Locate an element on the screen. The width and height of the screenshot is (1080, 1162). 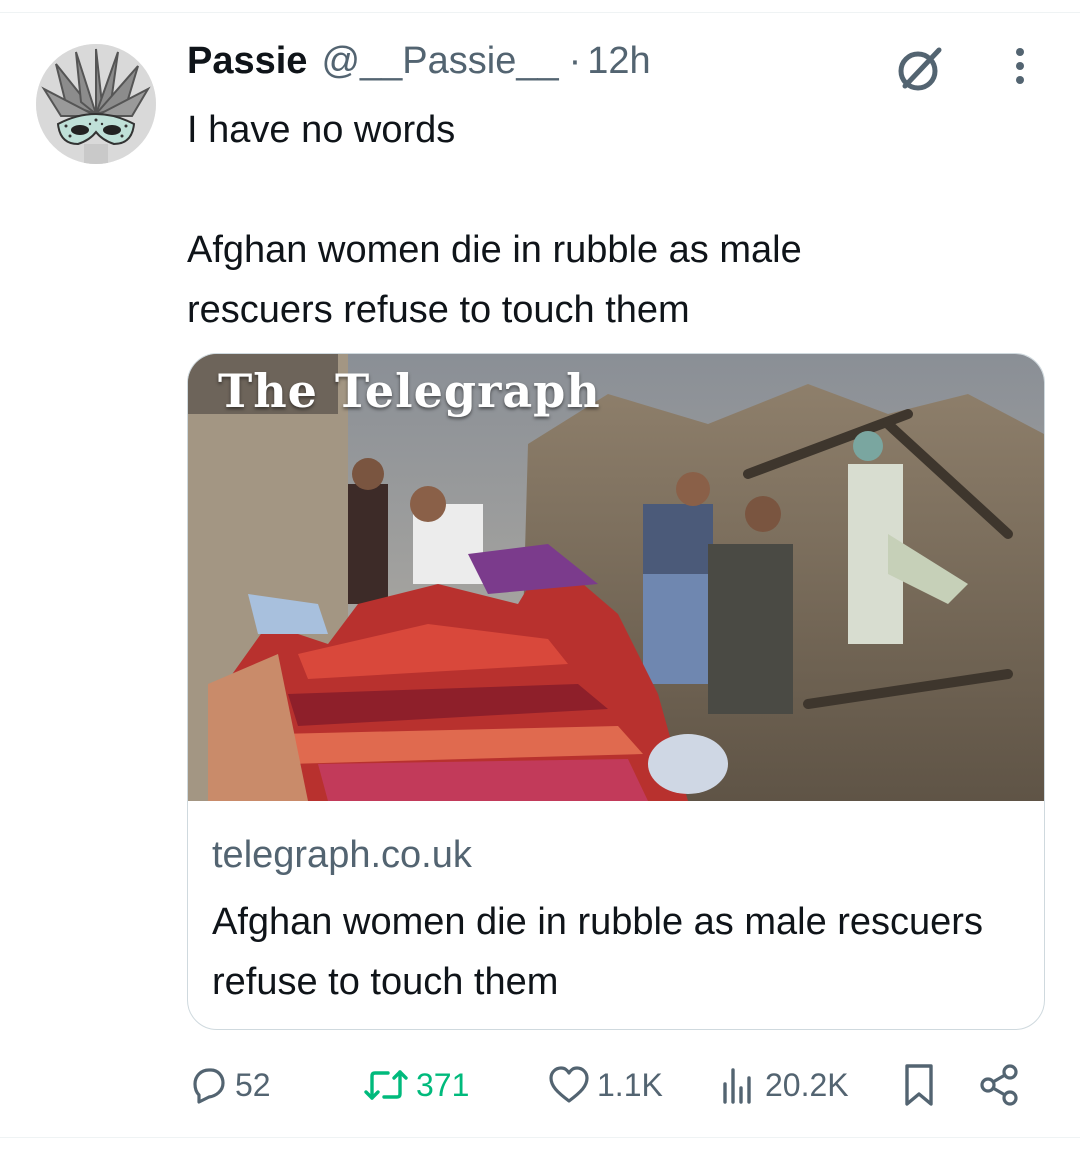
timestamp: 12h is located at coordinates (618, 61).